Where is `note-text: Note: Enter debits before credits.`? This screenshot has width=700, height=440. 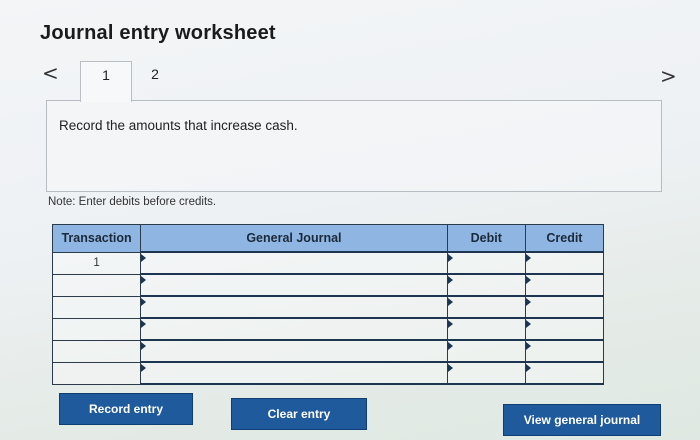 note-text: Note: Enter debits before credits. is located at coordinates (132, 202).